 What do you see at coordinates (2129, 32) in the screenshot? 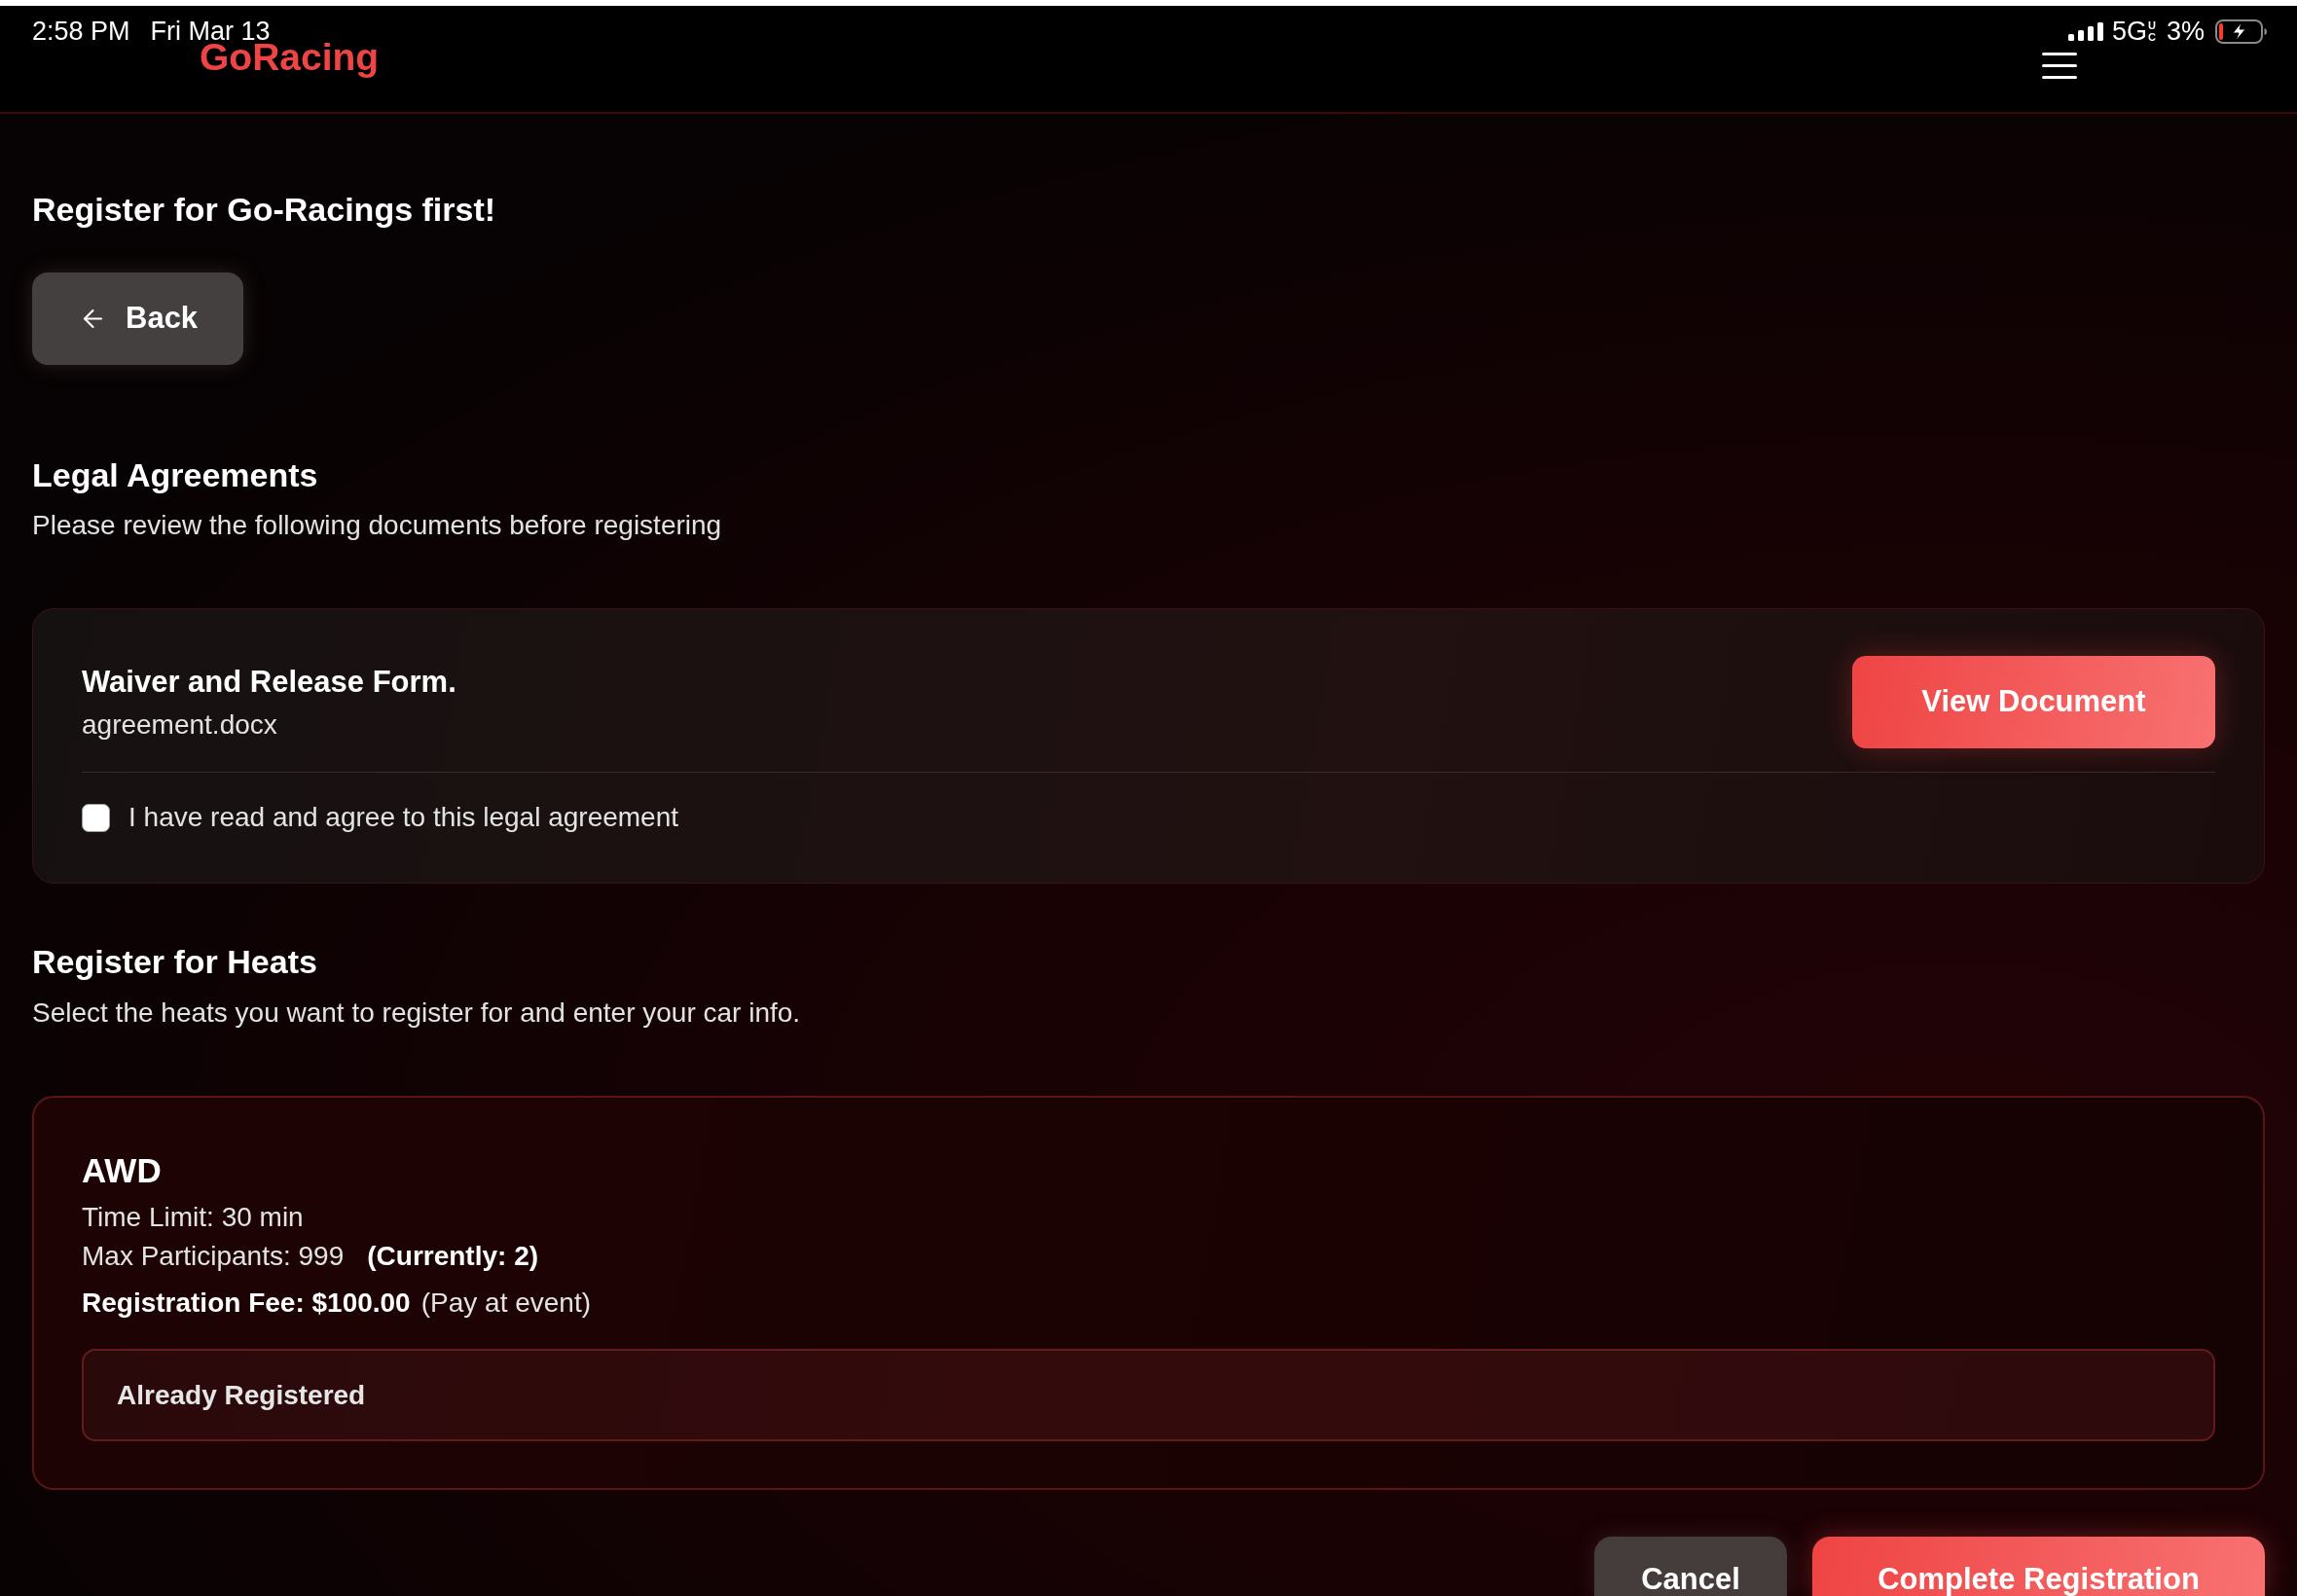
I see `network-label: 5G` at bounding box center [2129, 32].